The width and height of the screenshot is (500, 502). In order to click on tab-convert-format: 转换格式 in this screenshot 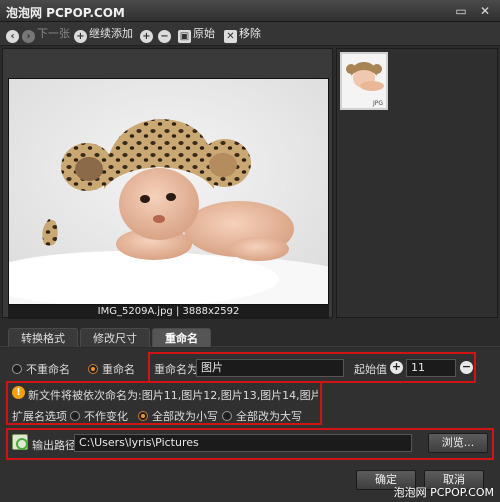, I will do `click(43, 337)`.